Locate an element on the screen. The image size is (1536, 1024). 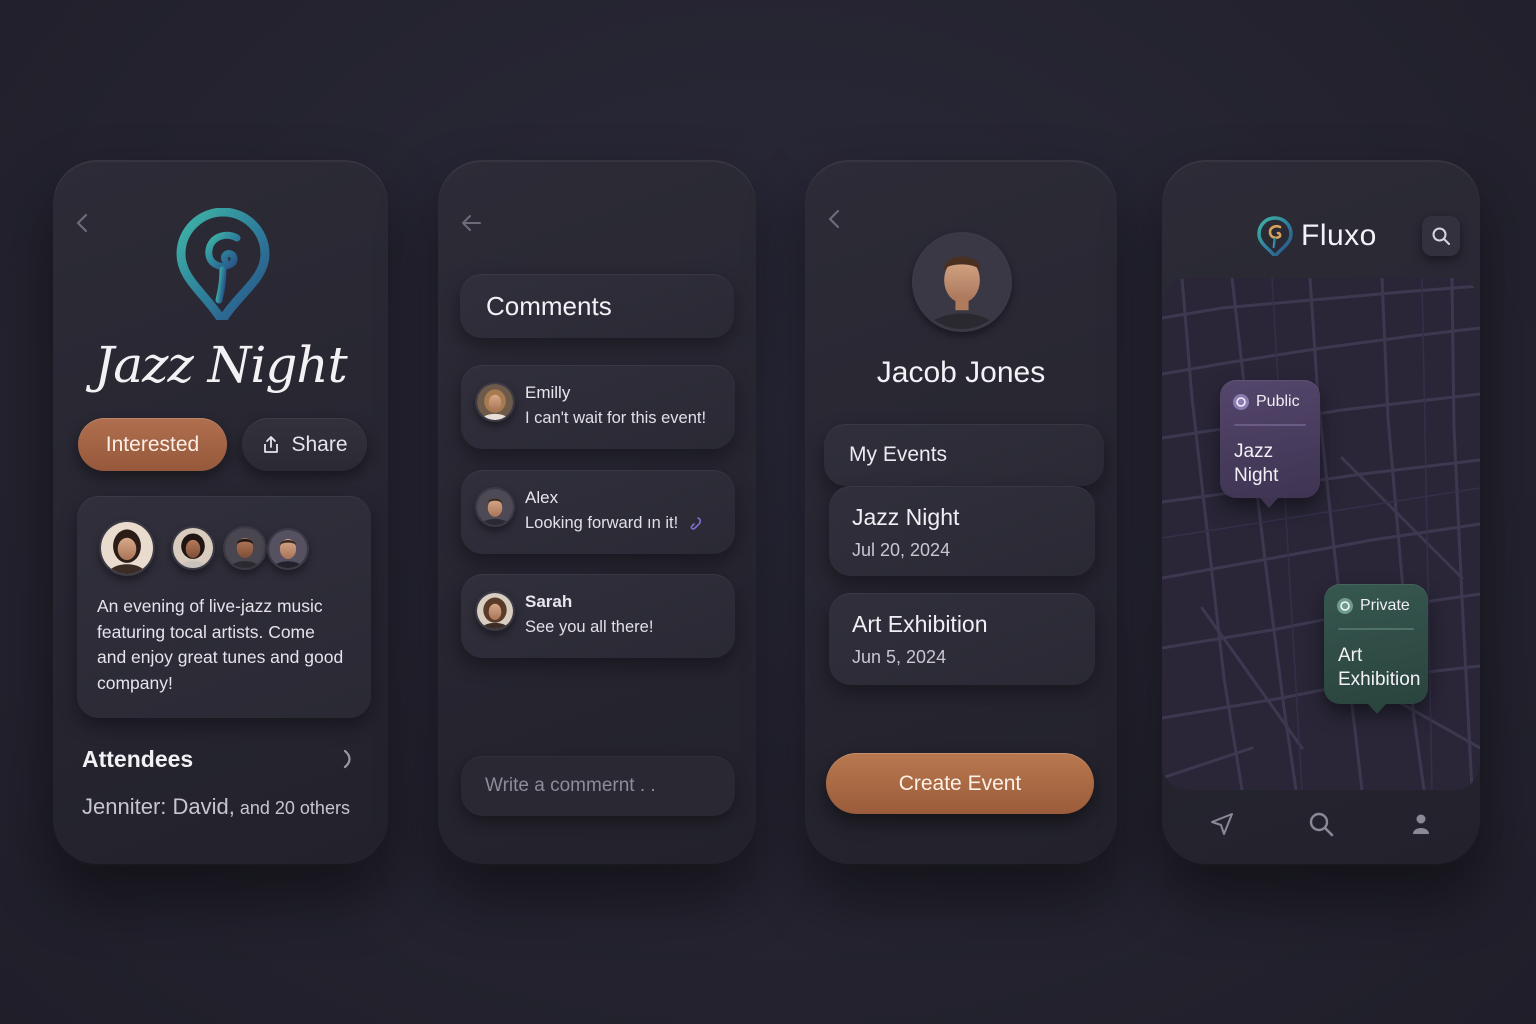
pin-title-line: Exhibition is located at coordinates (1379, 679).